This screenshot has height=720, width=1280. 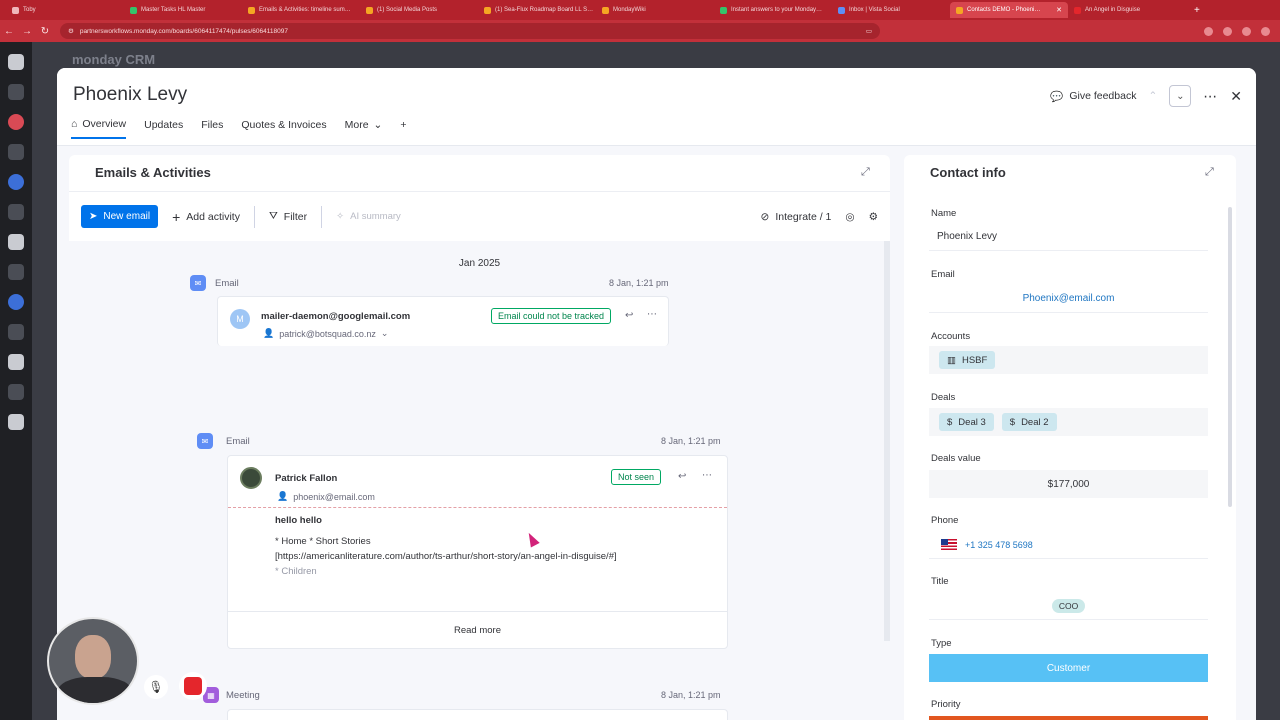 What do you see at coordinates (325, 333) in the screenshot?
I see `email-recipient: 👤 patrick@botsquad.co.nz ⌄` at bounding box center [325, 333].